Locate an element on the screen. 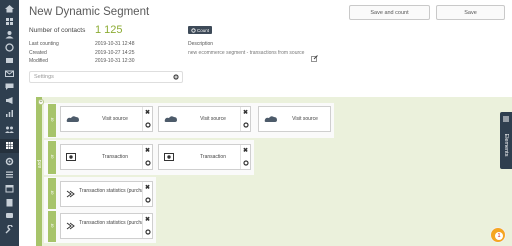 The width and height of the screenshot is (512, 246). modified-label: Modified is located at coordinates (38, 61).